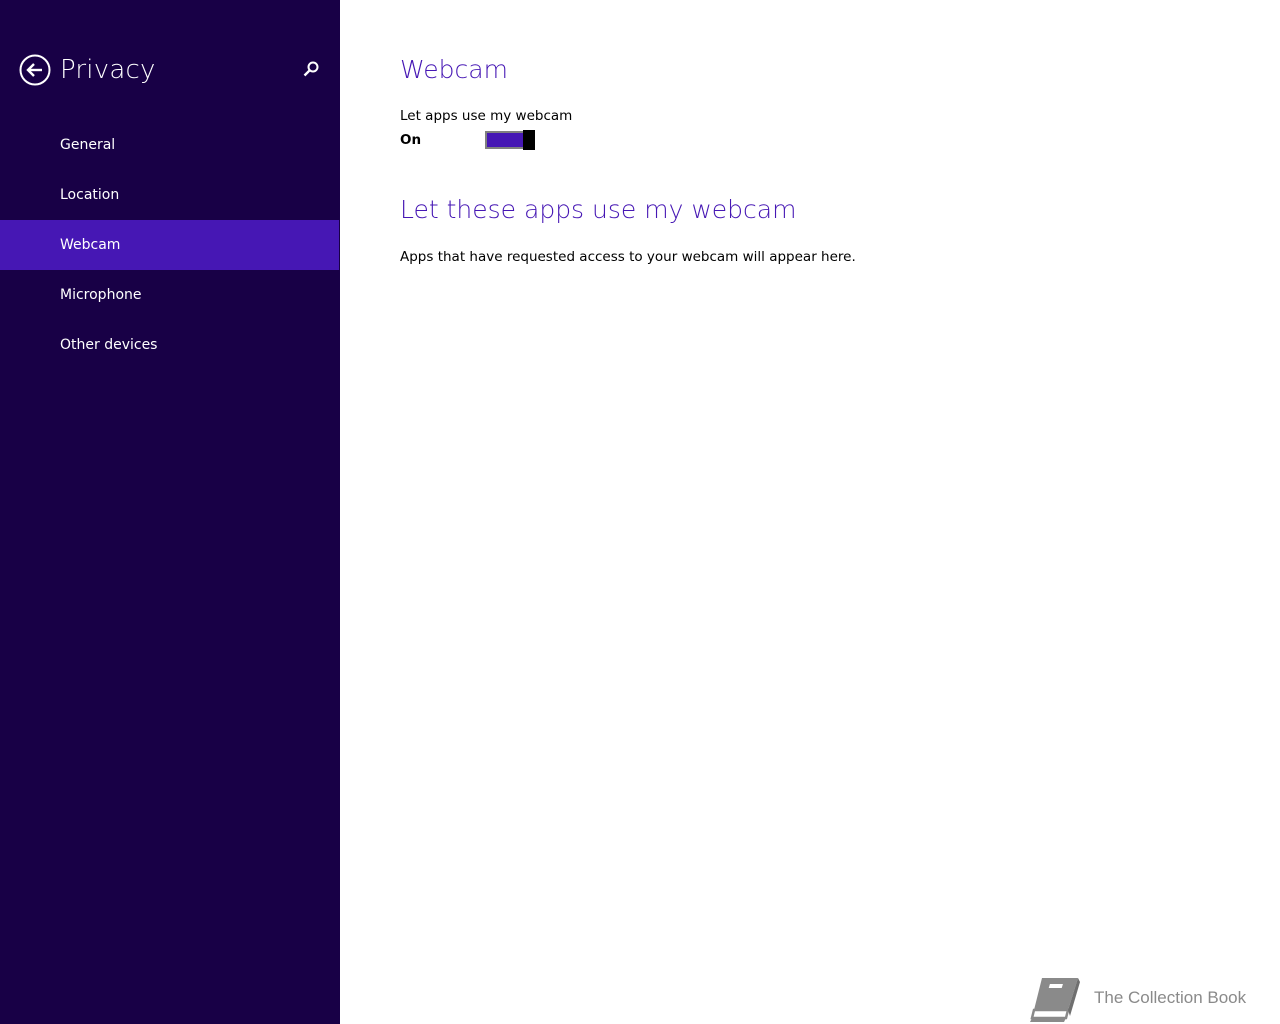 The image size is (1280, 1024). Describe the element at coordinates (90, 245) in the screenshot. I see `sidebar-item-label: Webcam` at that location.